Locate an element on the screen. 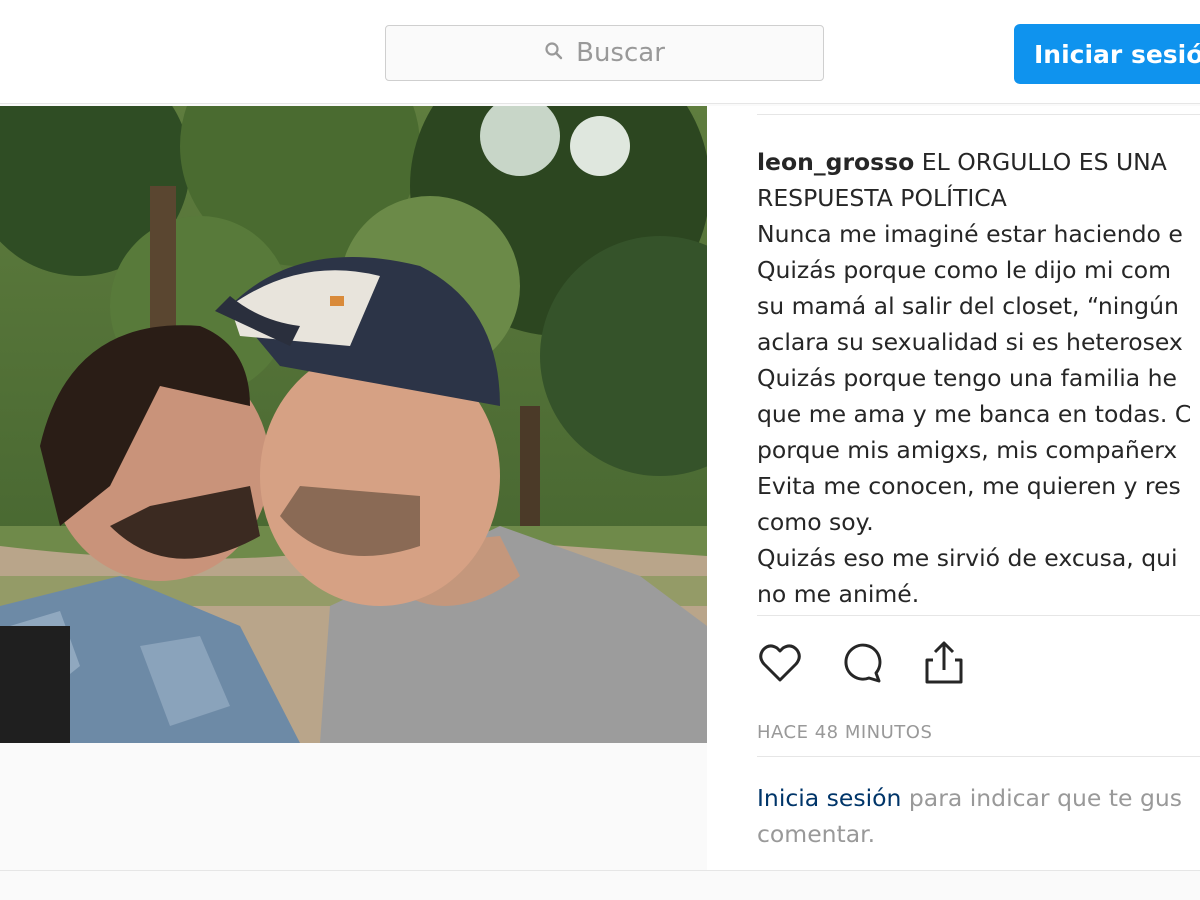 This screenshot has height=900, width=1200. caption-line: RESPUESTA POLÍTICA is located at coordinates (882, 198).